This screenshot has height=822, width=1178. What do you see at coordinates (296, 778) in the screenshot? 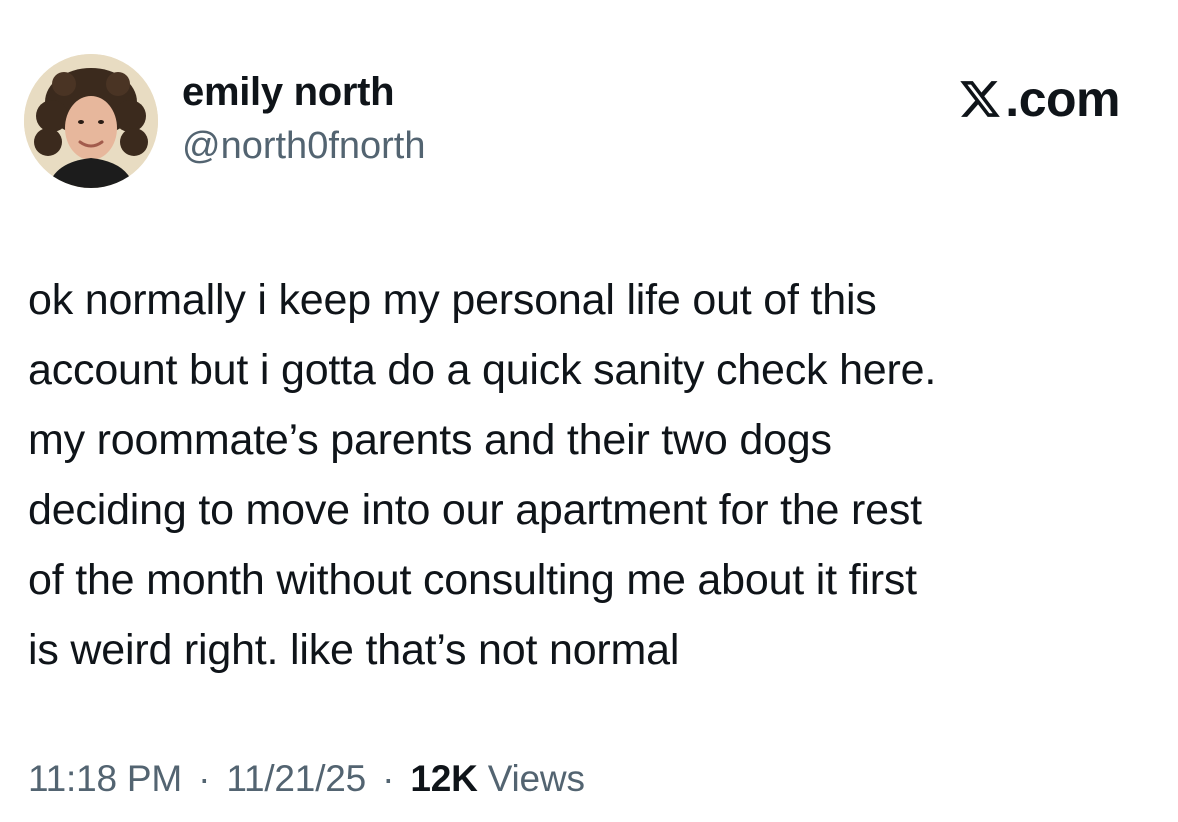
I see `tweet-date: 11/21/25` at bounding box center [296, 778].